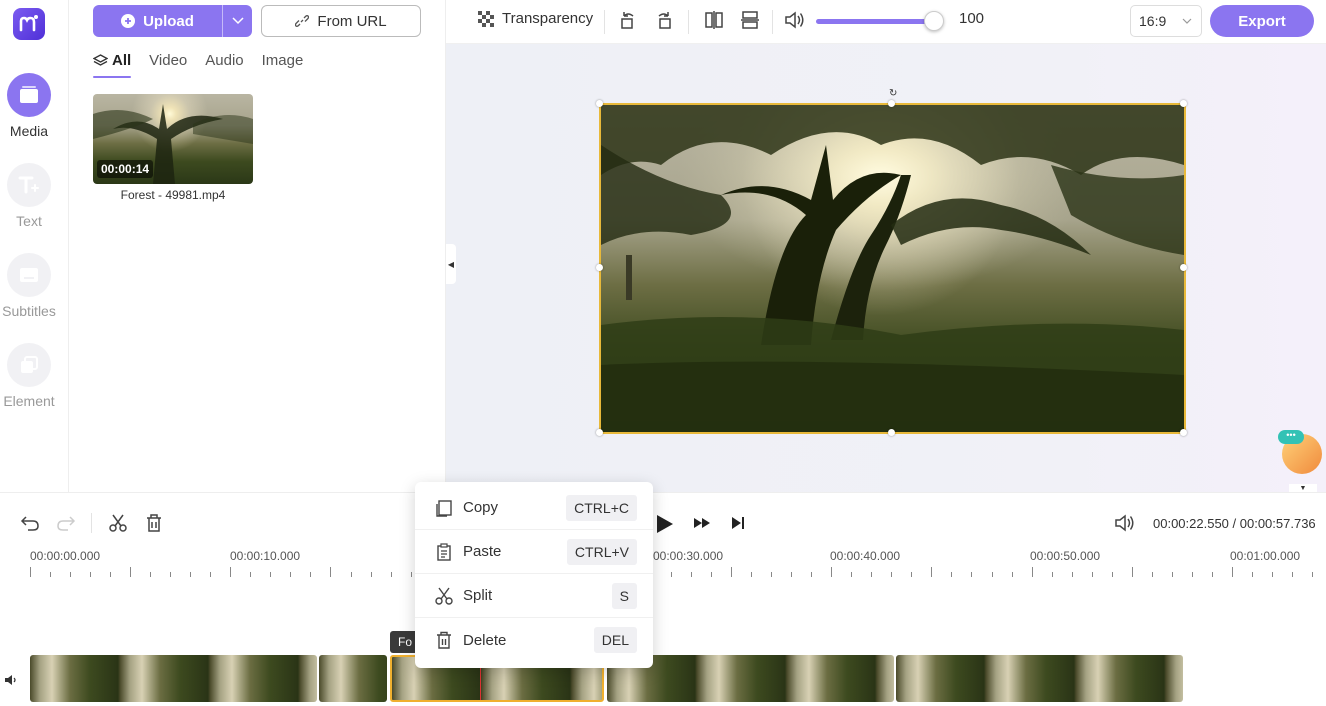 The width and height of the screenshot is (1326, 706). Describe the element at coordinates (628, 20) in the screenshot. I see `rotate-left-button` at that location.